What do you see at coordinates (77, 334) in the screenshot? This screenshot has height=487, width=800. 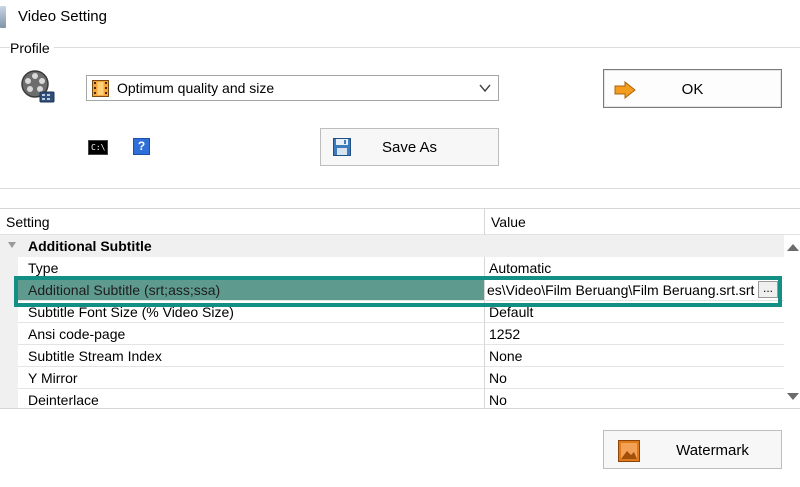 I see `setting-name: Ansi code-page` at bounding box center [77, 334].